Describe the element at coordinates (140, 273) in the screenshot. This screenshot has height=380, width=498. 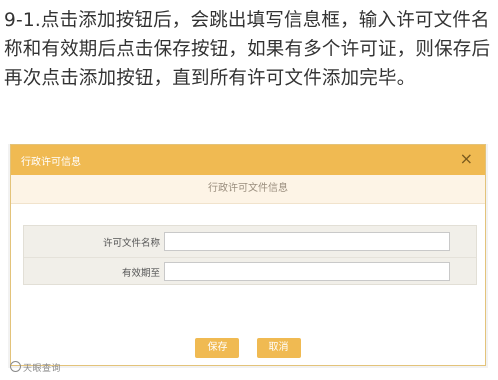
I see `valid-until-label: 有效期至` at that location.